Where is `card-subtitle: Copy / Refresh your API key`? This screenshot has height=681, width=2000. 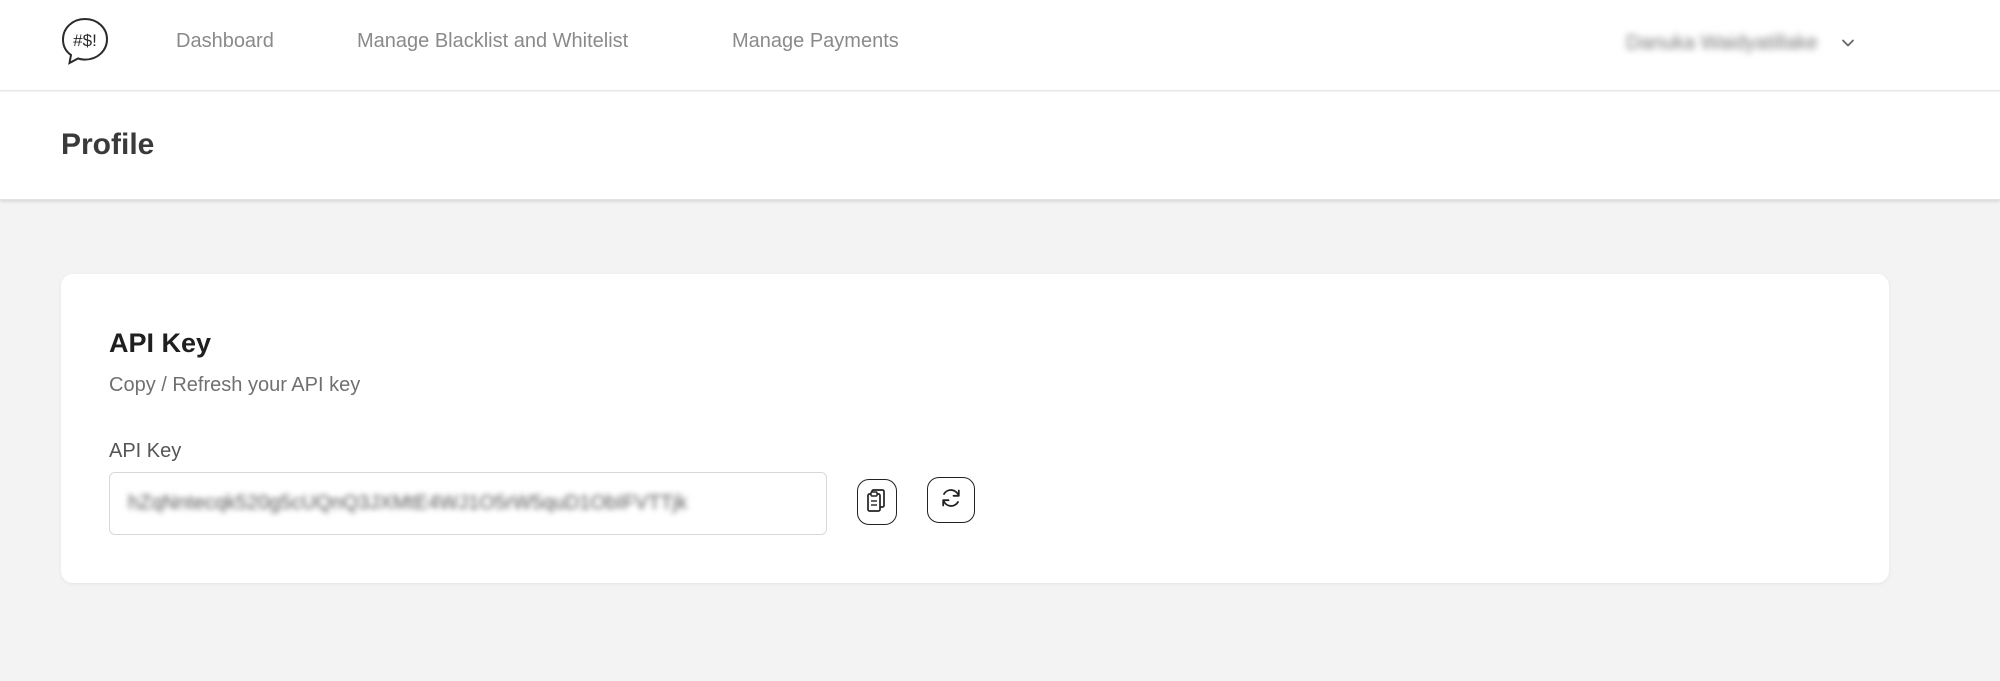 card-subtitle: Copy / Refresh your API key is located at coordinates (235, 385).